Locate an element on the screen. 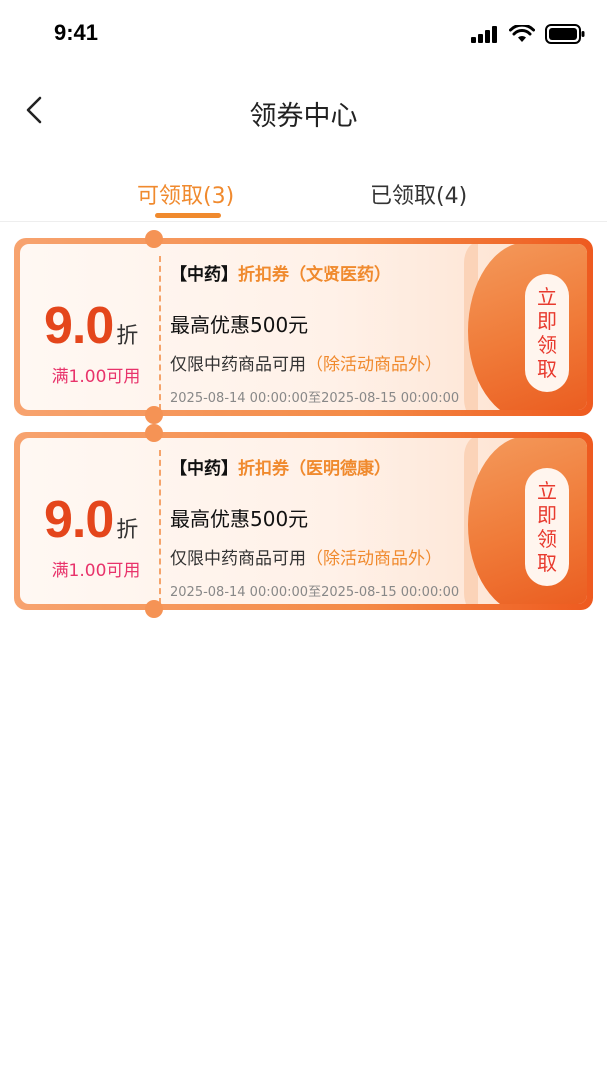 This screenshot has width=607, height=1080. coupon-title: 【中药】折扣券（文贤医药） is located at coordinates (335, 272).